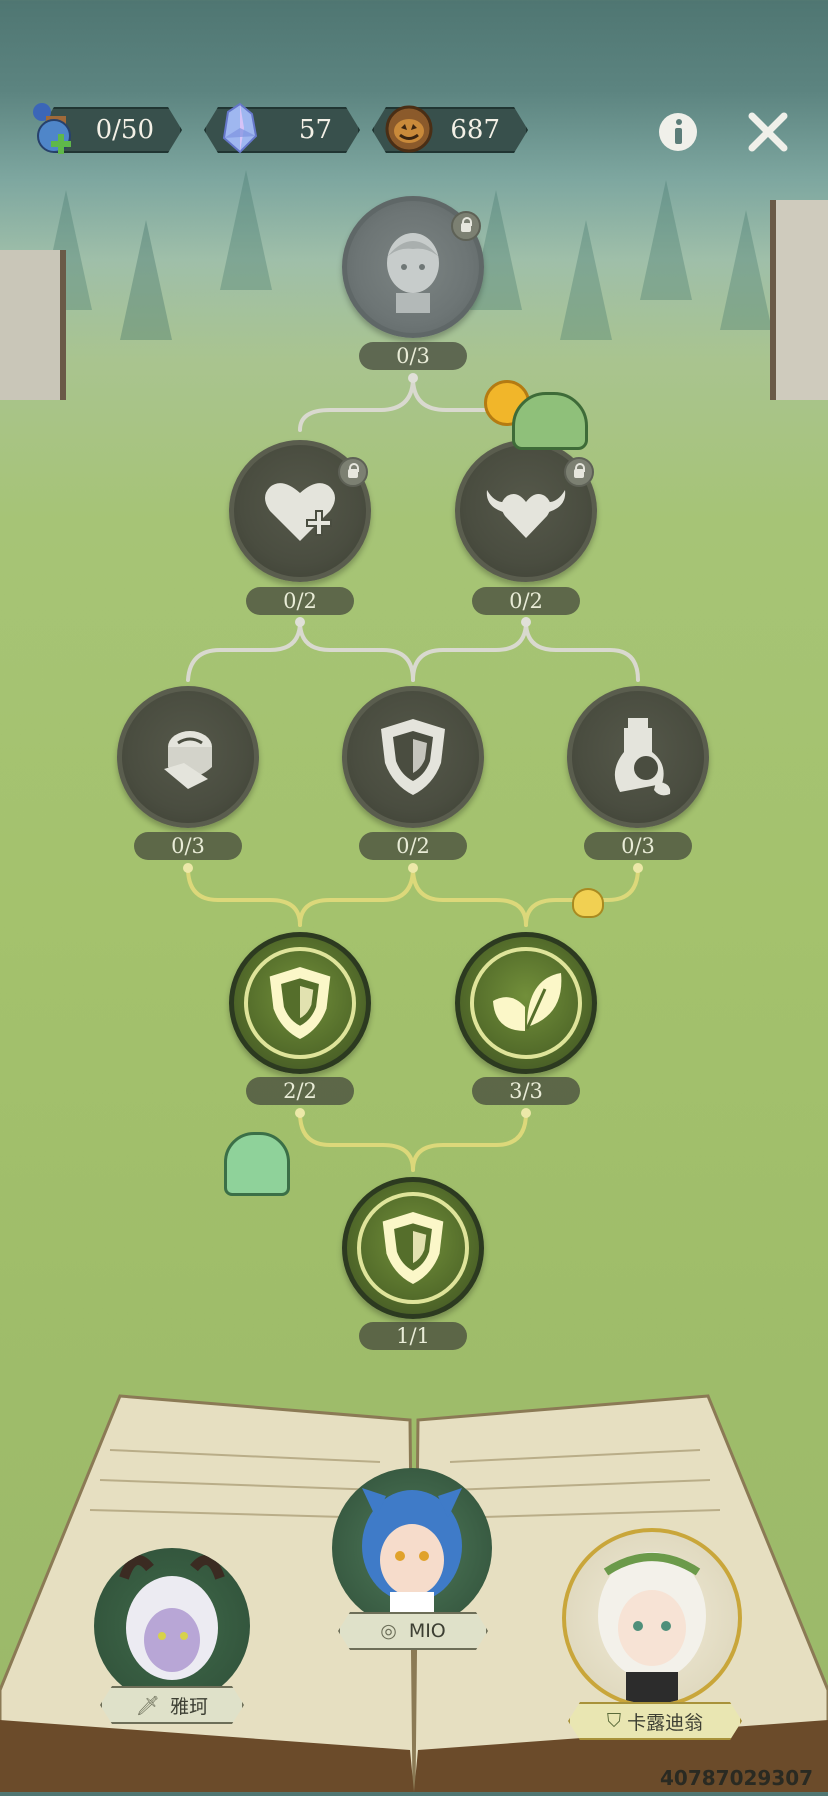 The height and width of the screenshot is (1796, 828). What do you see at coordinates (172, 1626) in the screenshot?
I see `character-portrait-yake` at bounding box center [172, 1626].